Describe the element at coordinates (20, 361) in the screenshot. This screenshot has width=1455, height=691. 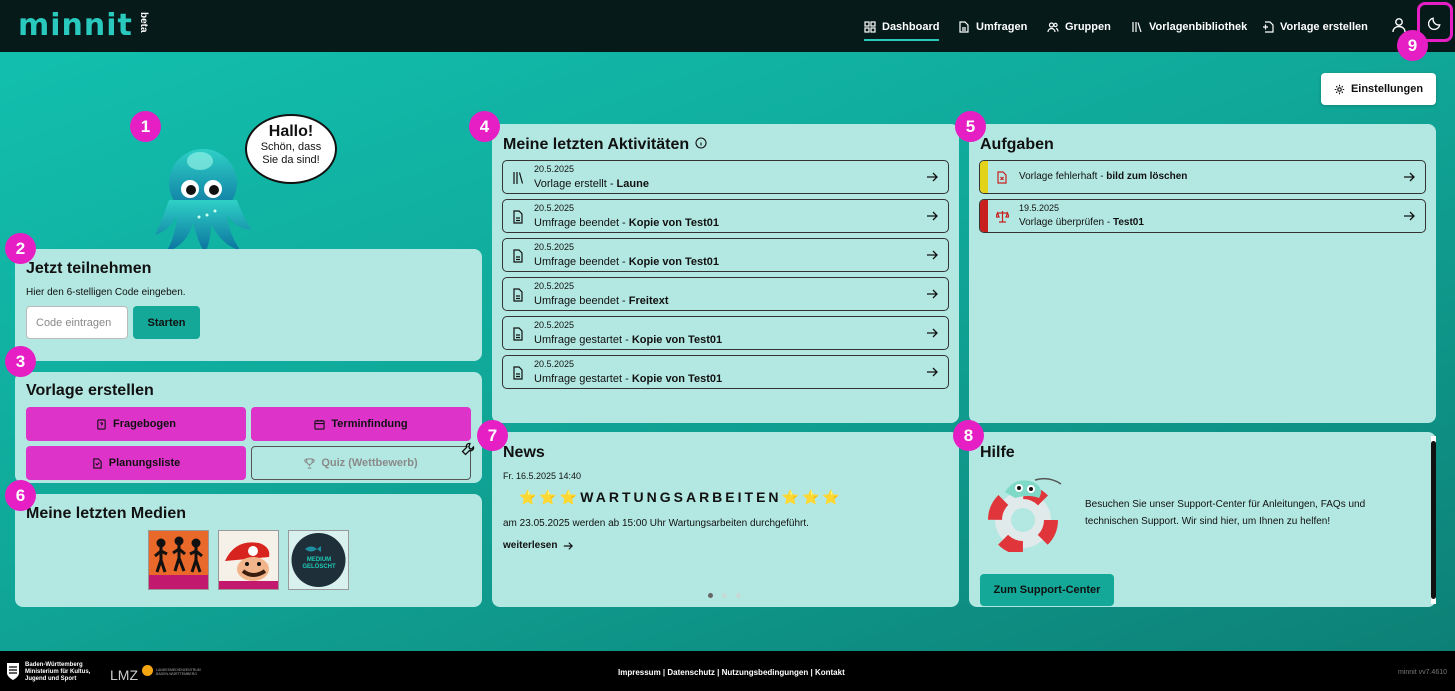
I see `tour-badge-3: 3` at that location.